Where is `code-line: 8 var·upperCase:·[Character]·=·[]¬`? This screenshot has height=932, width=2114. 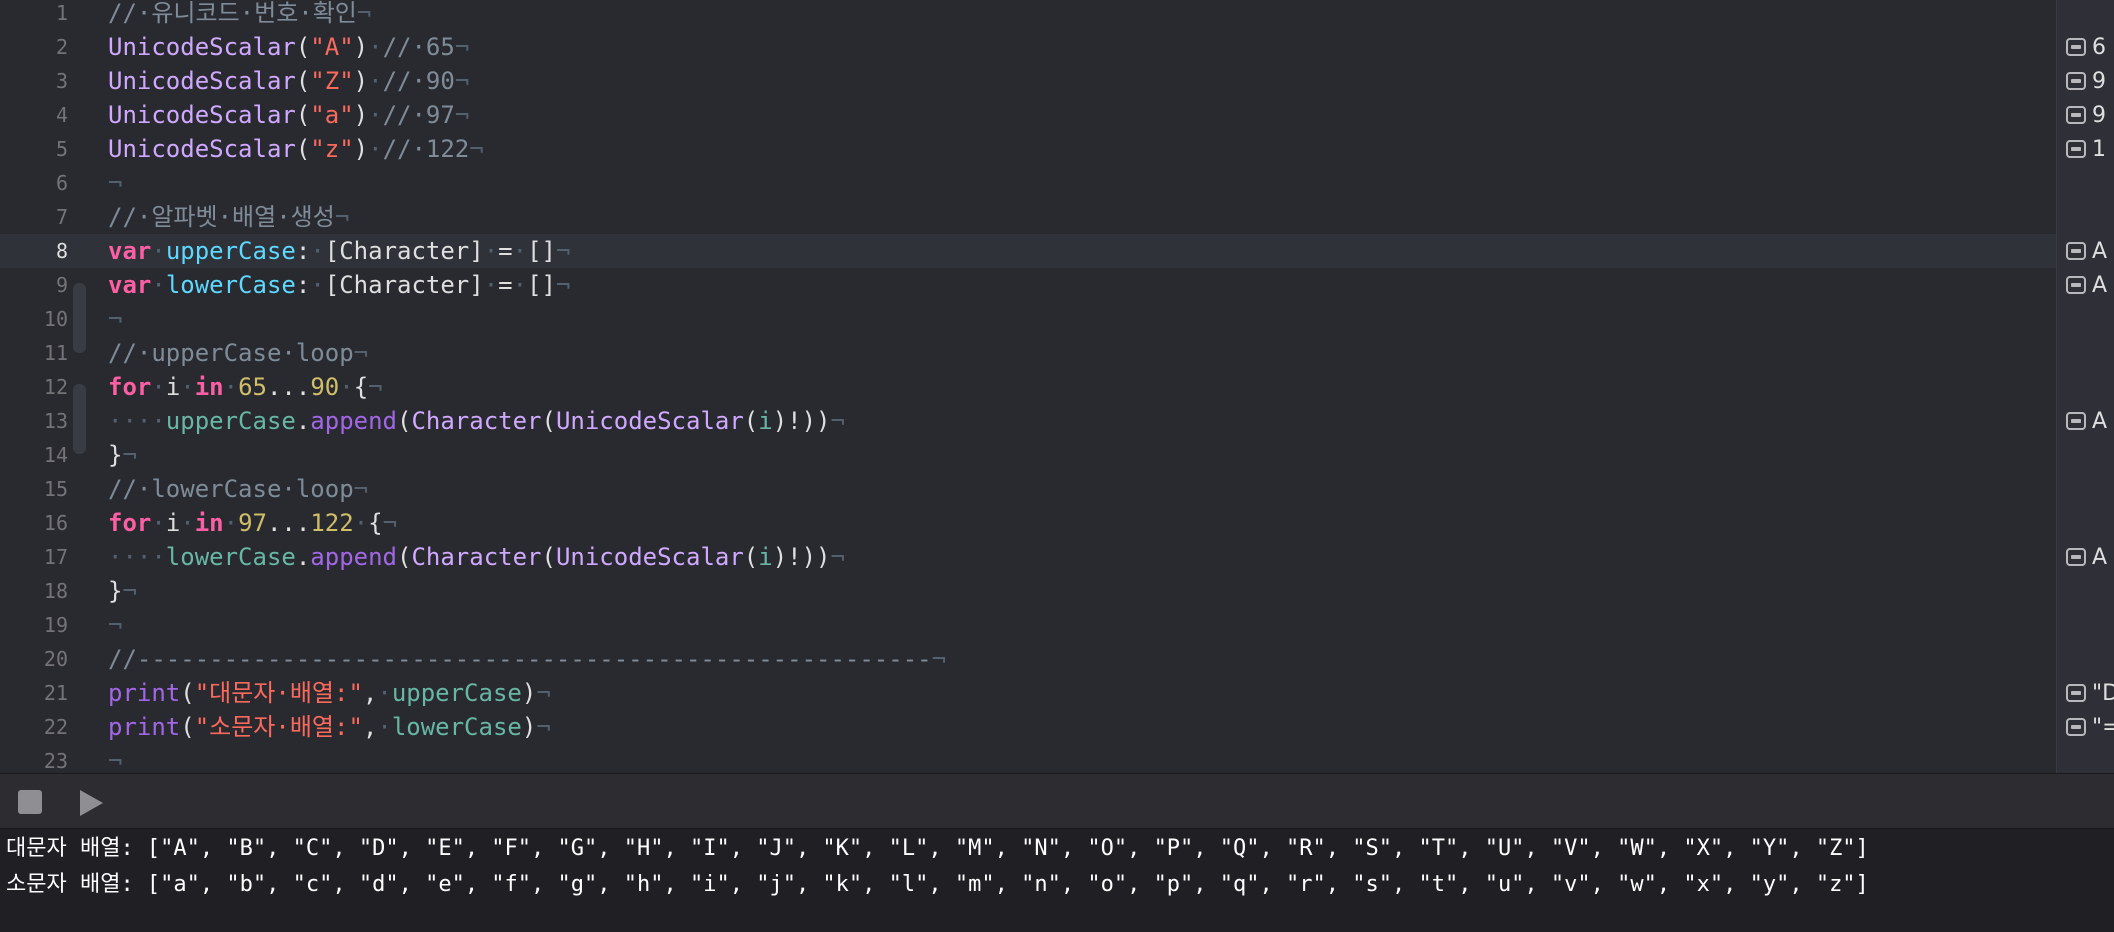 code-line: 8 var·upperCase:·[Character]·=·[]¬ is located at coordinates (1028, 251).